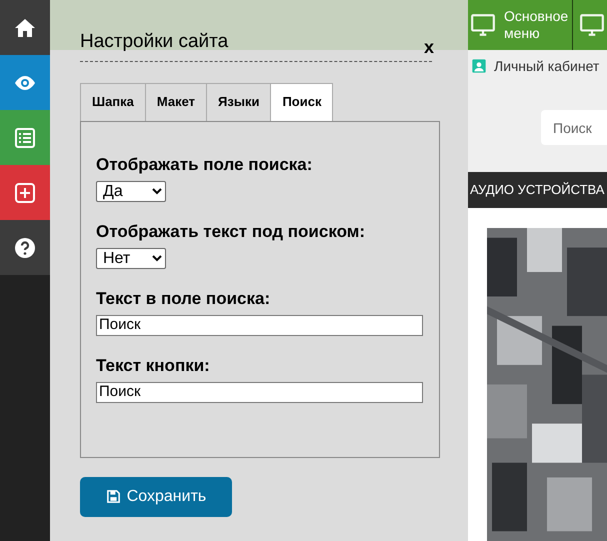 Image resolution: width=607 pixels, height=541 pixels. What do you see at coordinates (302, 101) in the screenshot?
I see `settings-tab: Поиск` at bounding box center [302, 101].